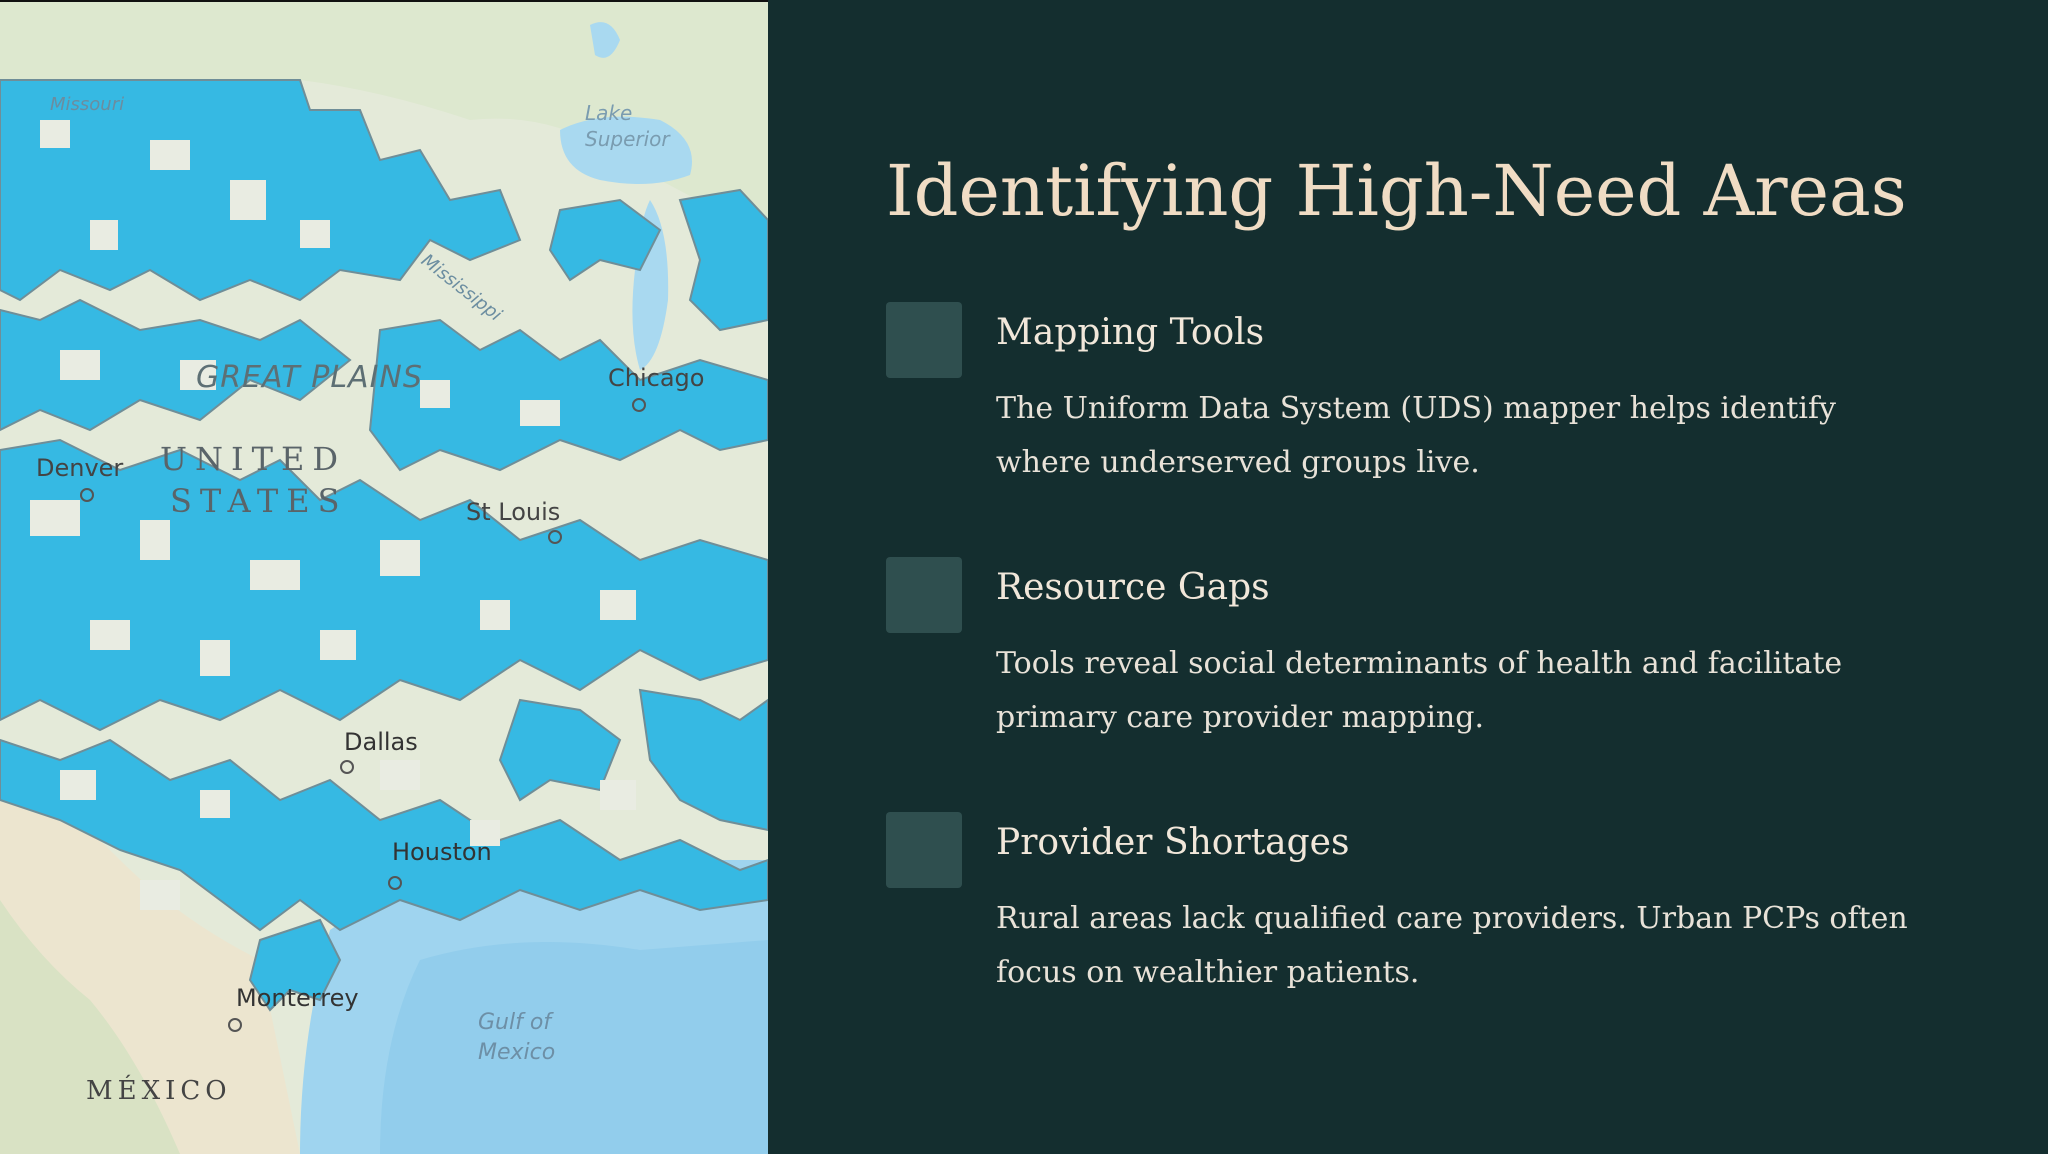 The height and width of the screenshot is (1154, 2048). What do you see at coordinates (1173, 842) in the screenshot?
I see `item-title: Provider Shortages` at bounding box center [1173, 842].